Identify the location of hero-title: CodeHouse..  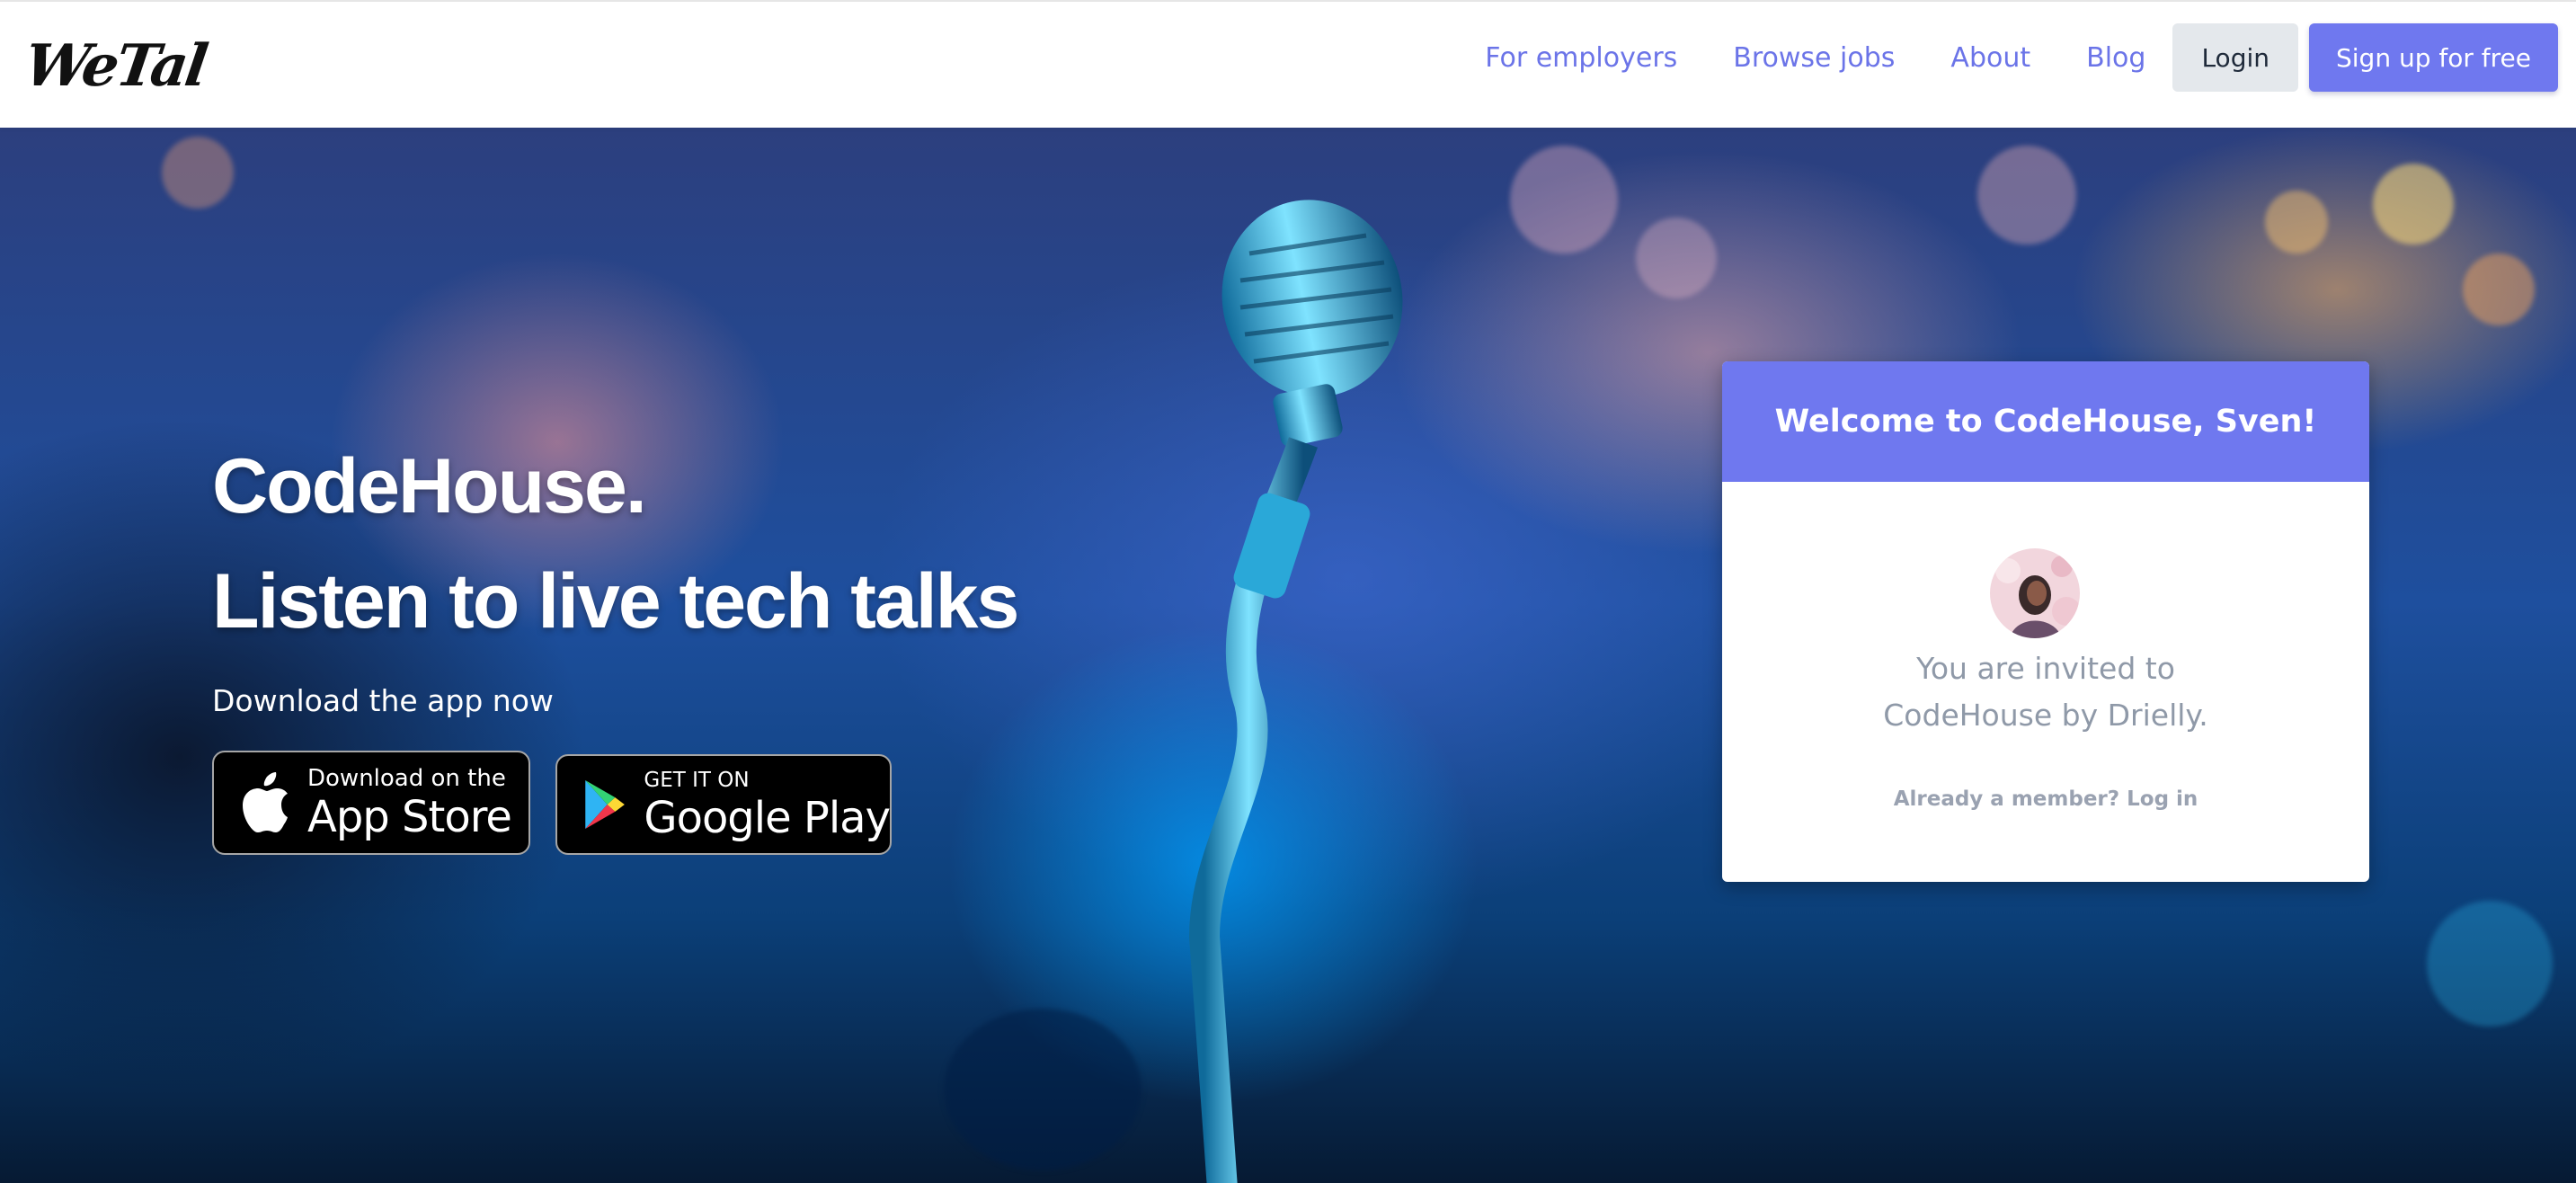
(429, 486).